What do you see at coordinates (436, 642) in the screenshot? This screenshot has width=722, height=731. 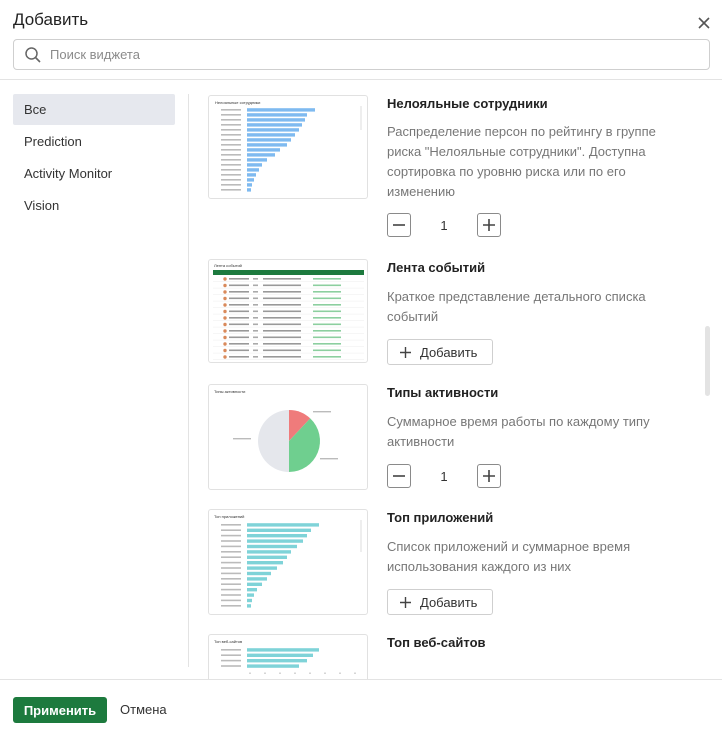 I see `widget-title-top-sites: Топ веб-сайтов` at bounding box center [436, 642].